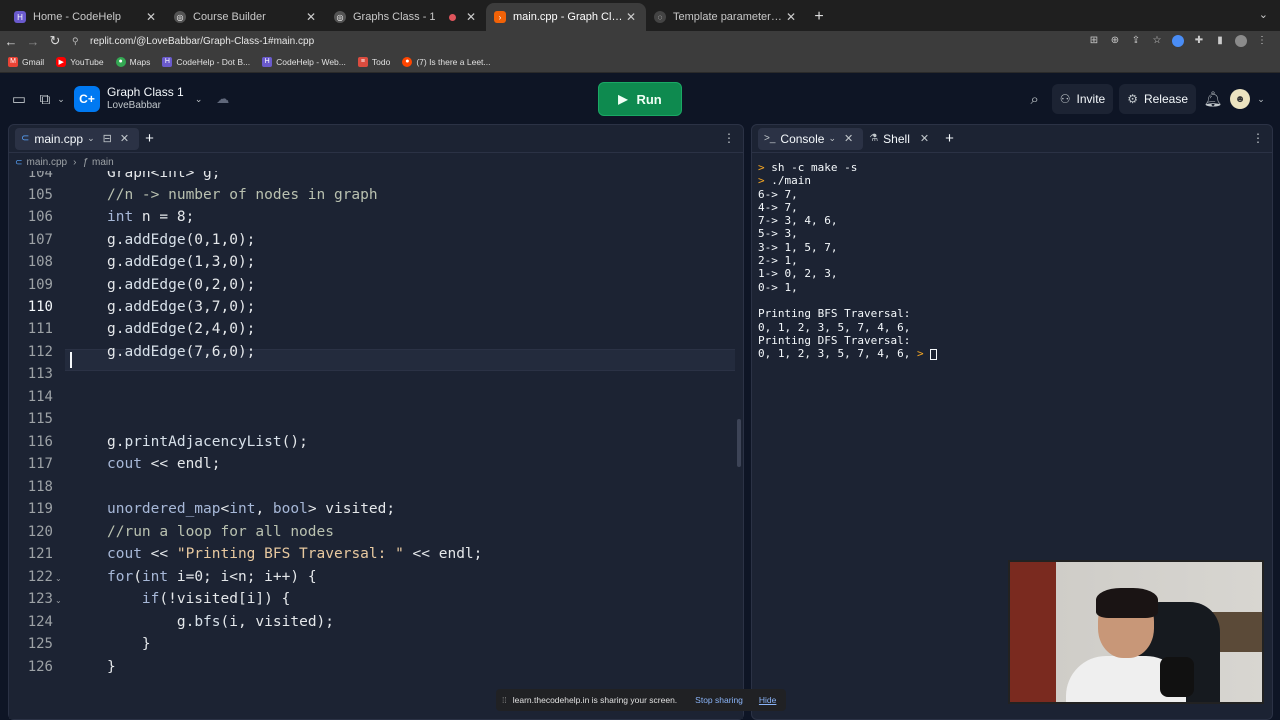 This screenshot has height=720, width=1280. Describe the element at coordinates (40, 599) in the screenshot. I see `line-number: 123` at that location.